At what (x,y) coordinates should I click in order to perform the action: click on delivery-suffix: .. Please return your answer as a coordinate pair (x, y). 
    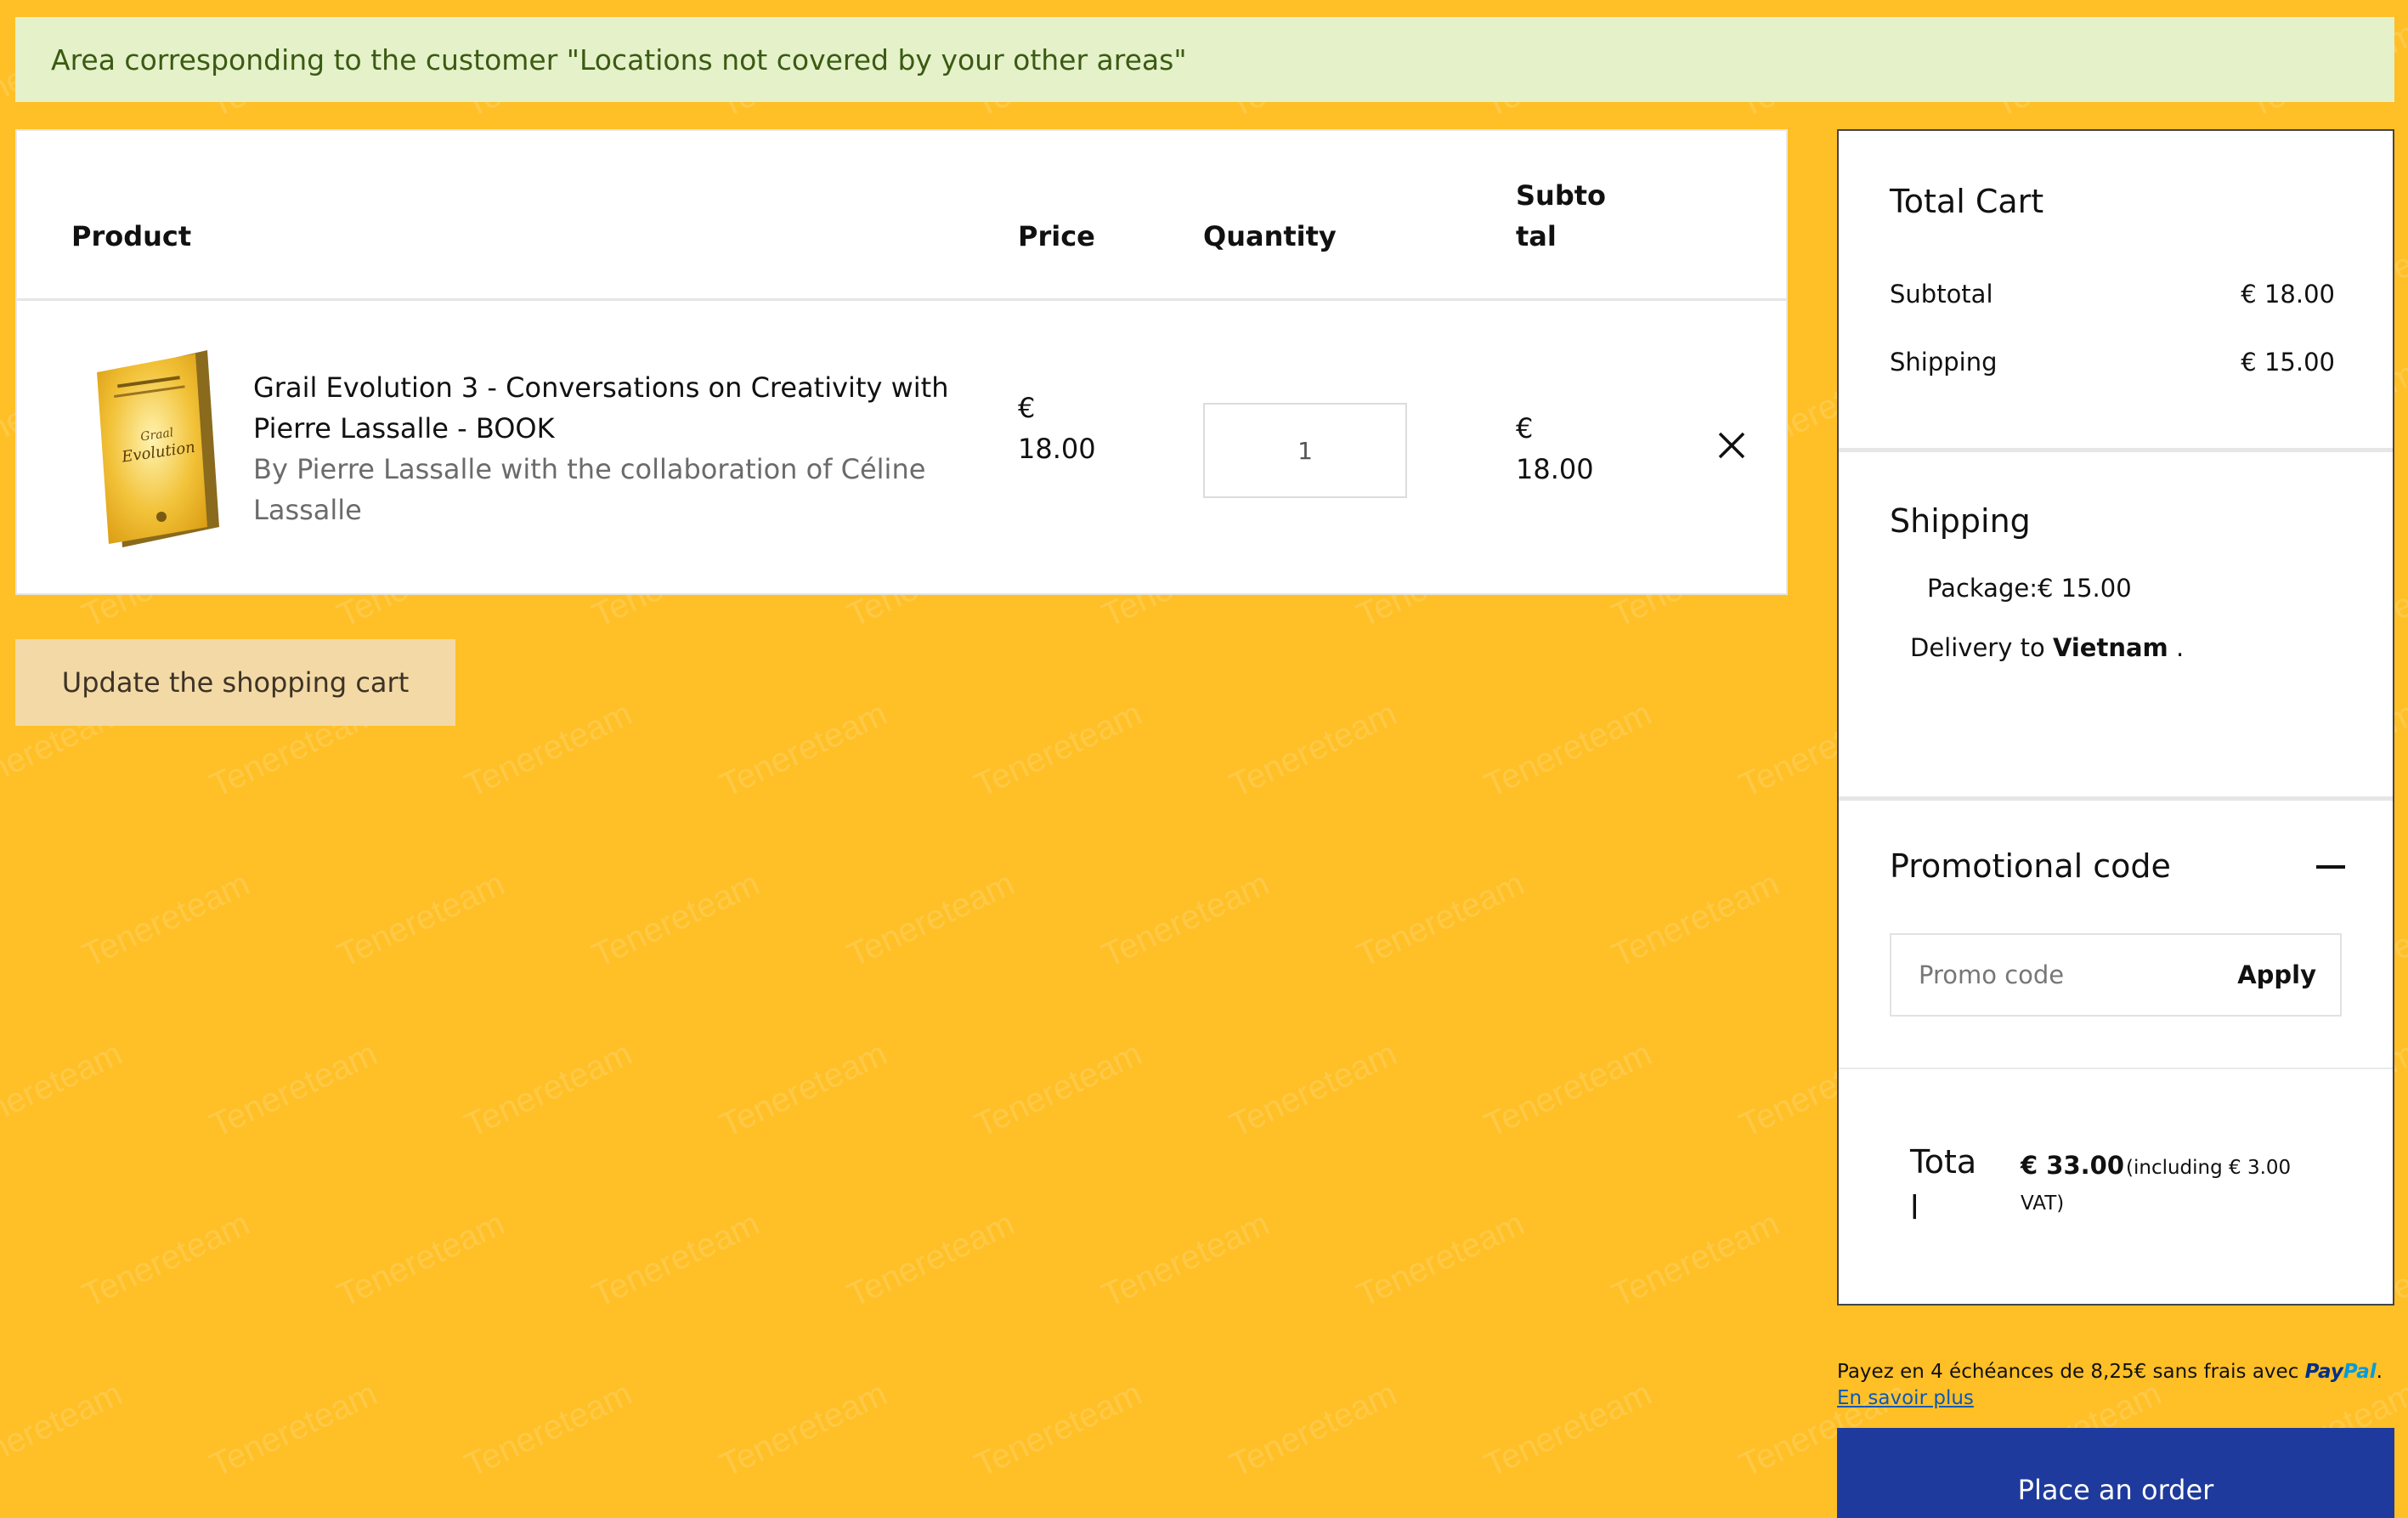
    Looking at the image, I should click on (2180, 647).